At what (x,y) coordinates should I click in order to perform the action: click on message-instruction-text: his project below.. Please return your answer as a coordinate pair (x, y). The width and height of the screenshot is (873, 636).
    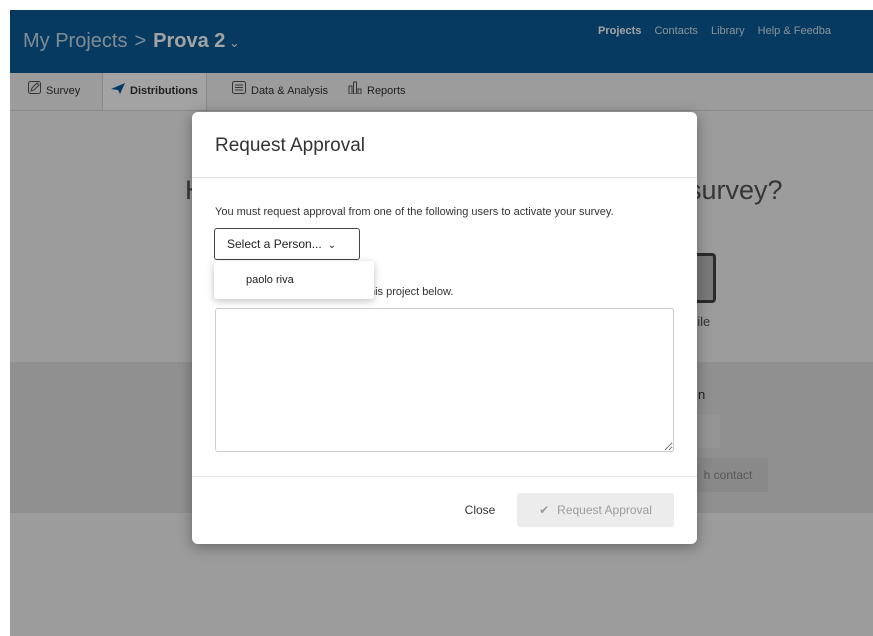
    Looking at the image, I should click on (411, 292).